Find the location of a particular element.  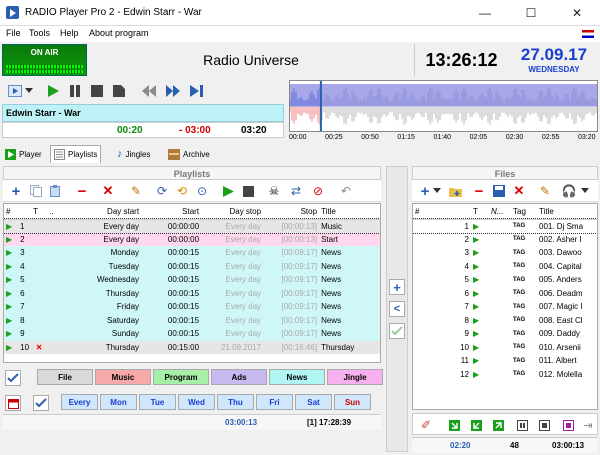

undo-icon: ↶ is located at coordinates (346, 191).